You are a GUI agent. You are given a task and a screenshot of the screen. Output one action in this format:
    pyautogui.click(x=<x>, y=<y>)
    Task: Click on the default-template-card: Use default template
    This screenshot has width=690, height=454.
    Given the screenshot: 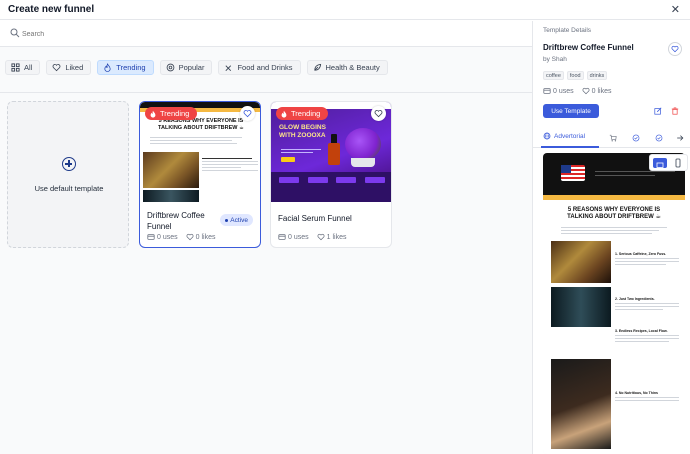 What is the action you would take?
    pyautogui.click(x=68, y=174)
    